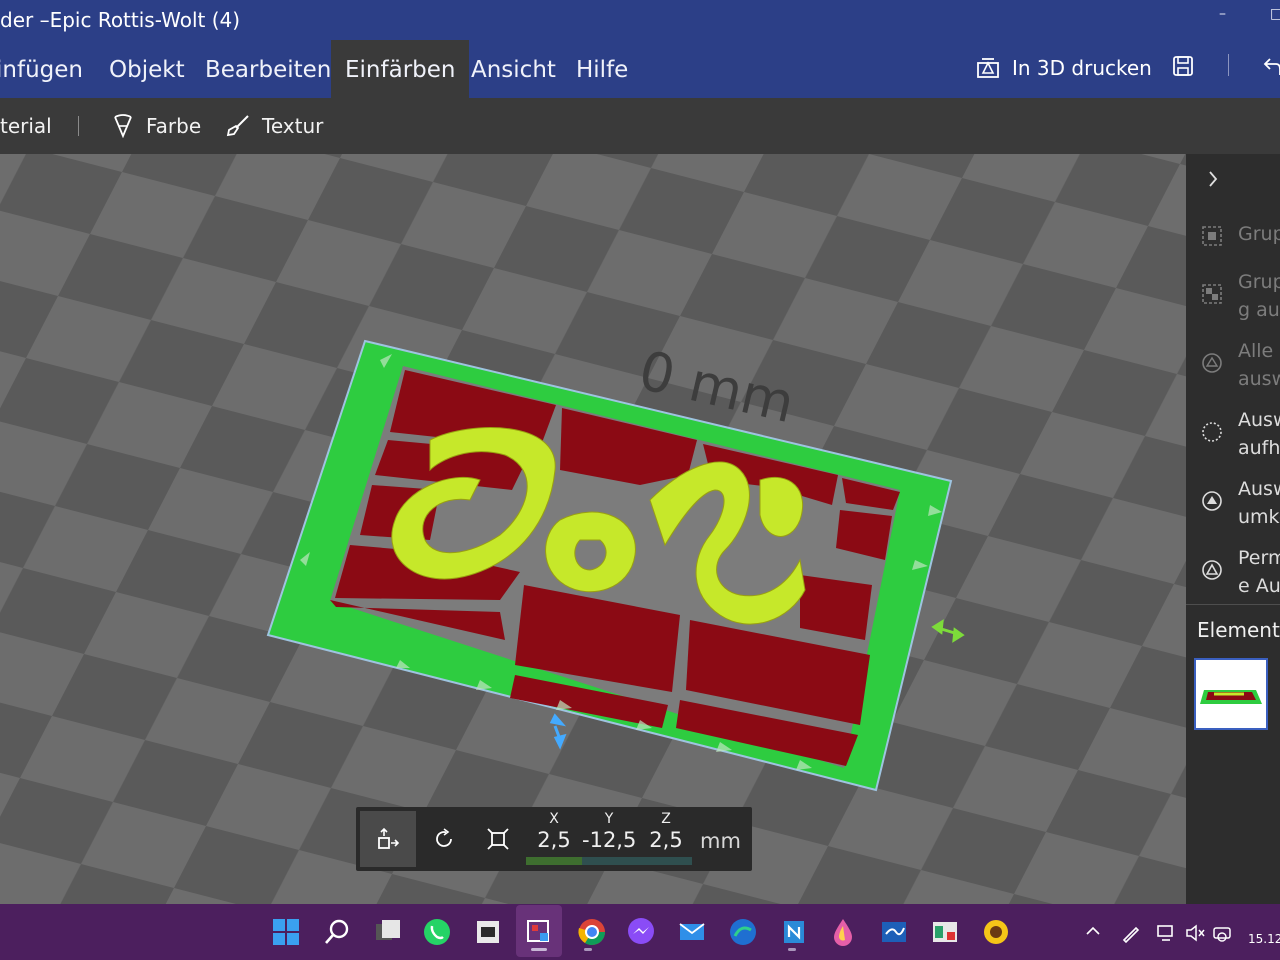 This screenshot has width=1280, height=960. Describe the element at coordinates (120, 20) in the screenshot. I see `window-title: der –Epic Rottis-Wolt (4)` at that location.